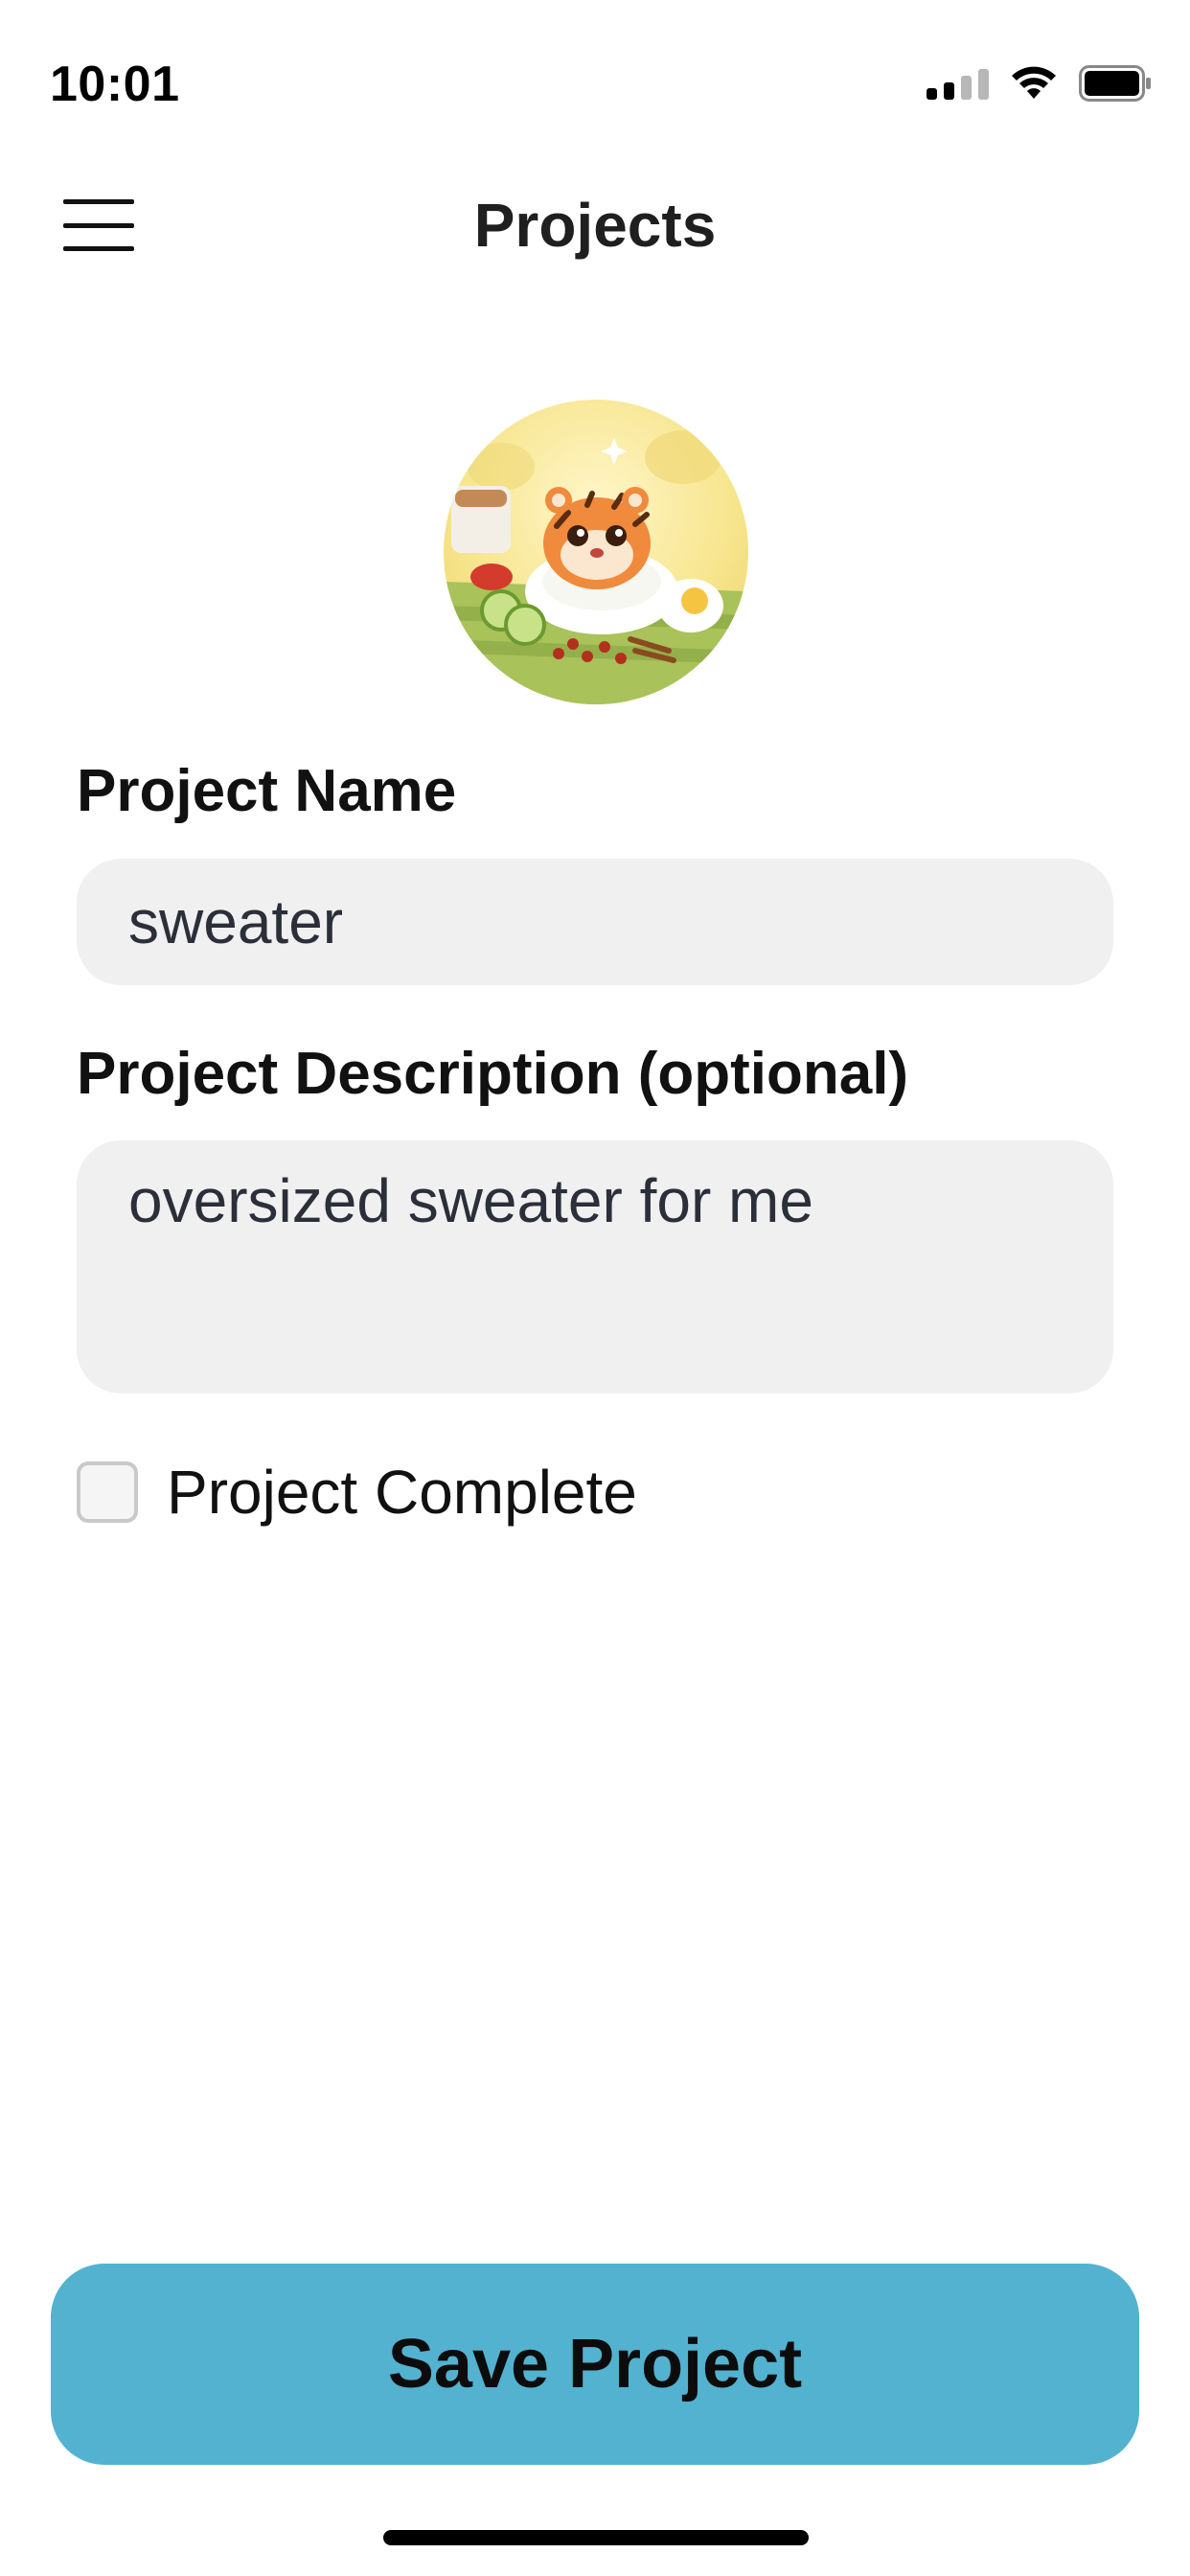  Describe the element at coordinates (493, 1074) in the screenshot. I see `project-description-label: Project Description (optional)` at that location.